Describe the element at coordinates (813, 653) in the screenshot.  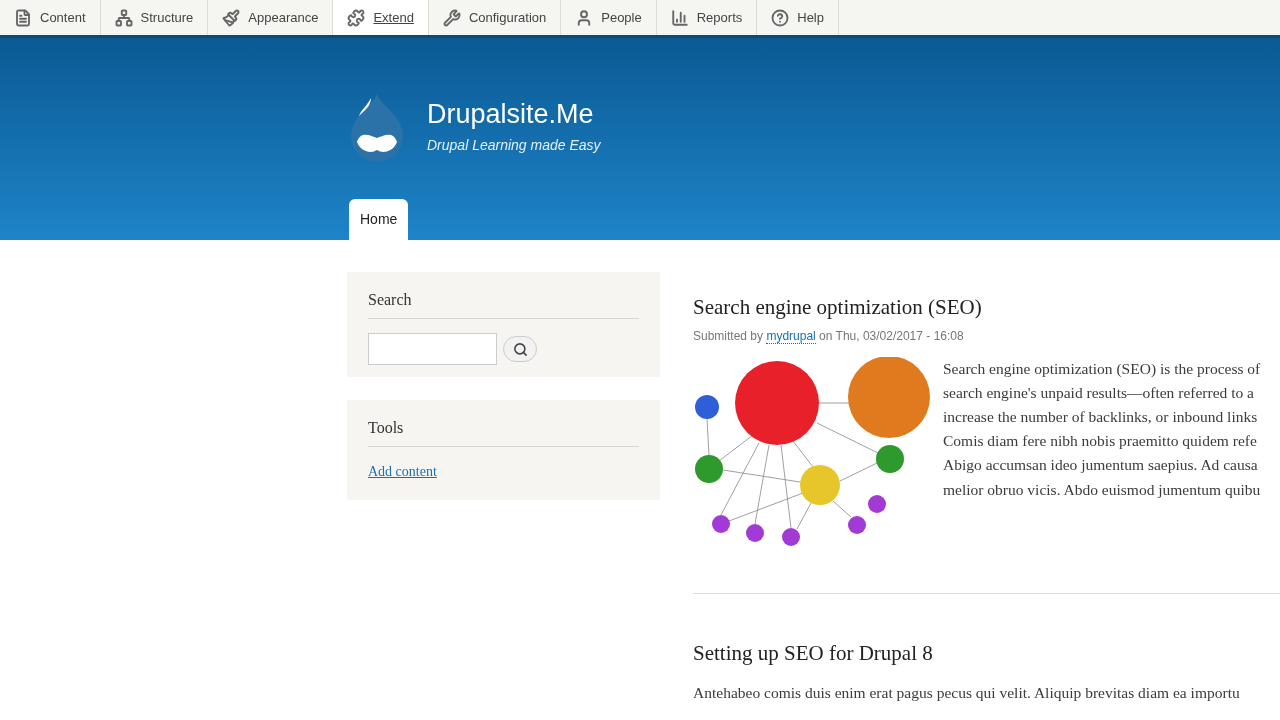
I see `article-title: Setting up SEO for Drupal 8` at that location.